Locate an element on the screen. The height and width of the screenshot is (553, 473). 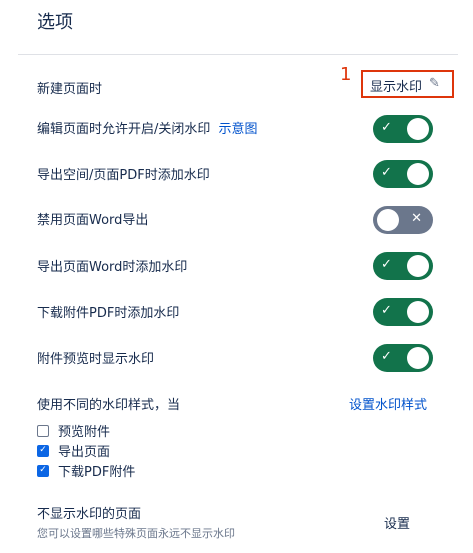
set-watermark-style-link: 设置水印样式 is located at coordinates (388, 403).